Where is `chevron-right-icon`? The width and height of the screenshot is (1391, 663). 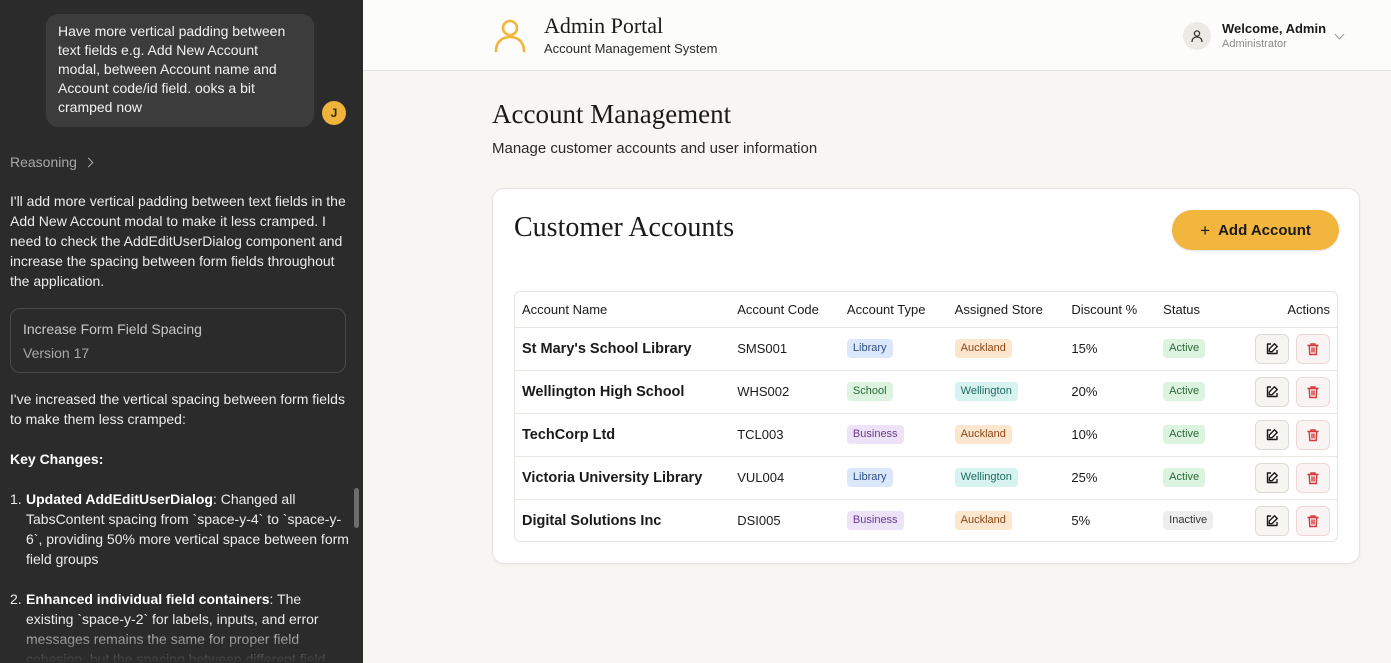 chevron-right-icon is located at coordinates (88, 162).